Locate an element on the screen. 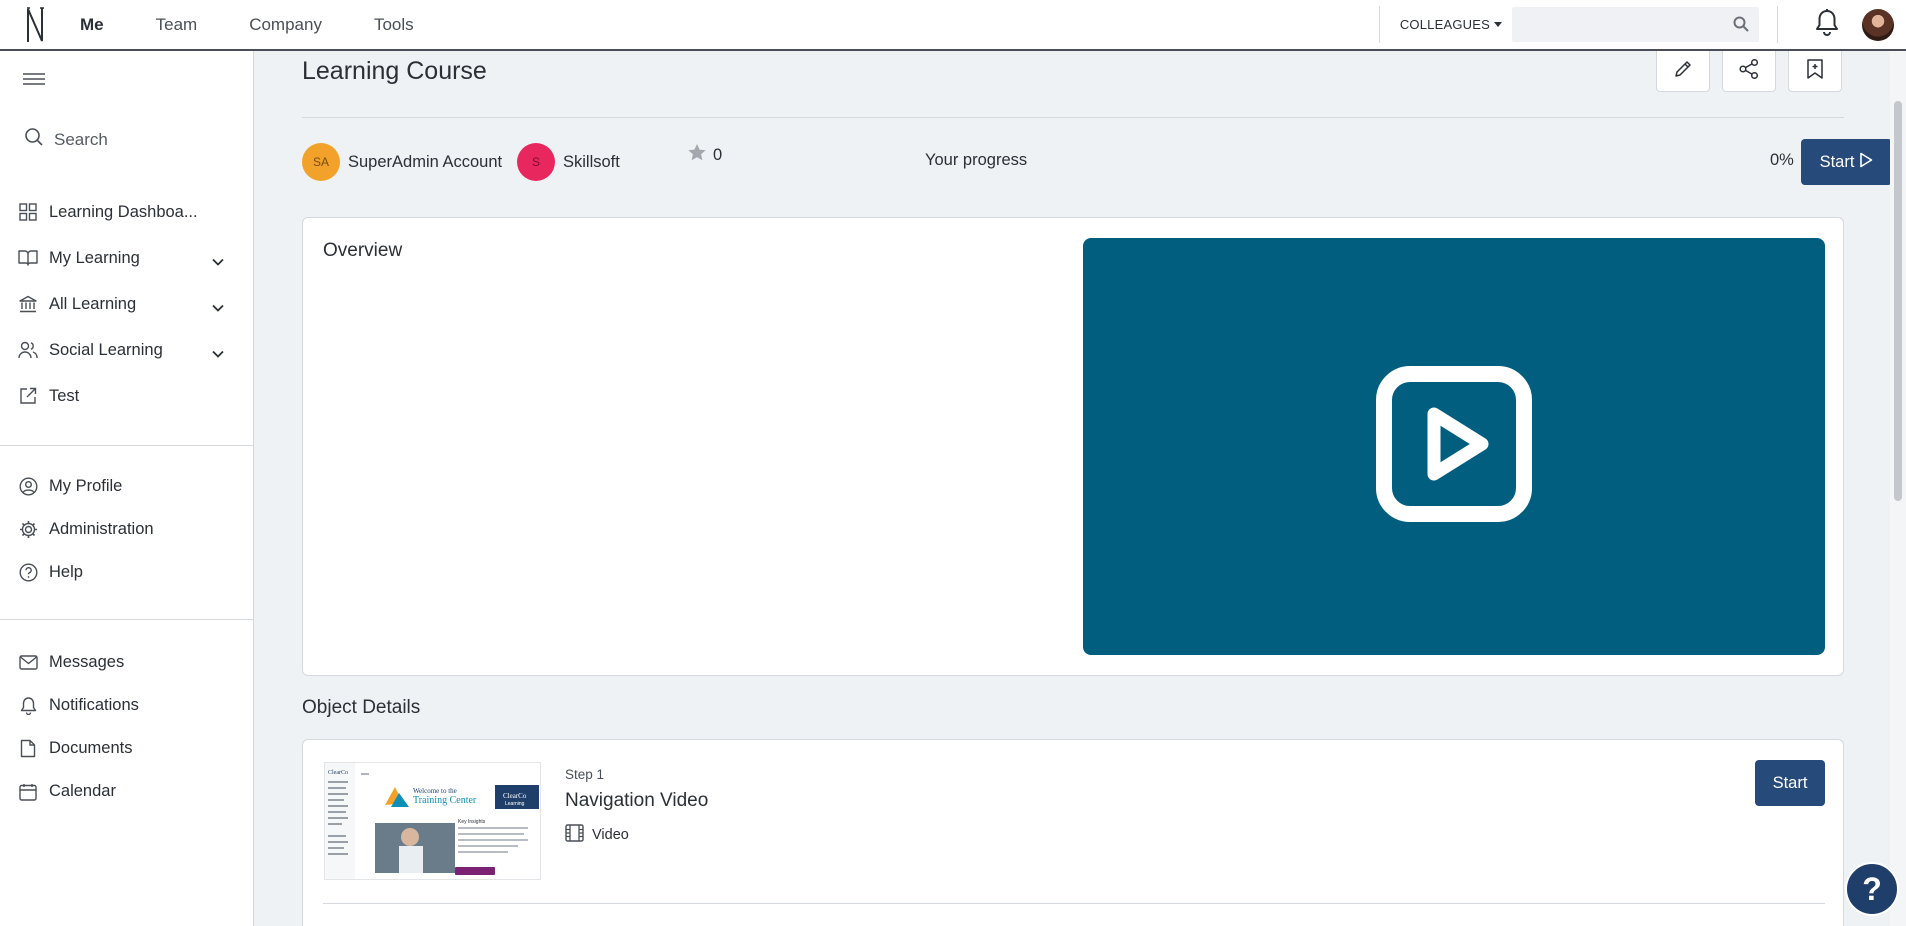 The width and height of the screenshot is (1906, 926). sidebar-item-my-profile: My Profile is located at coordinates (126, 486).